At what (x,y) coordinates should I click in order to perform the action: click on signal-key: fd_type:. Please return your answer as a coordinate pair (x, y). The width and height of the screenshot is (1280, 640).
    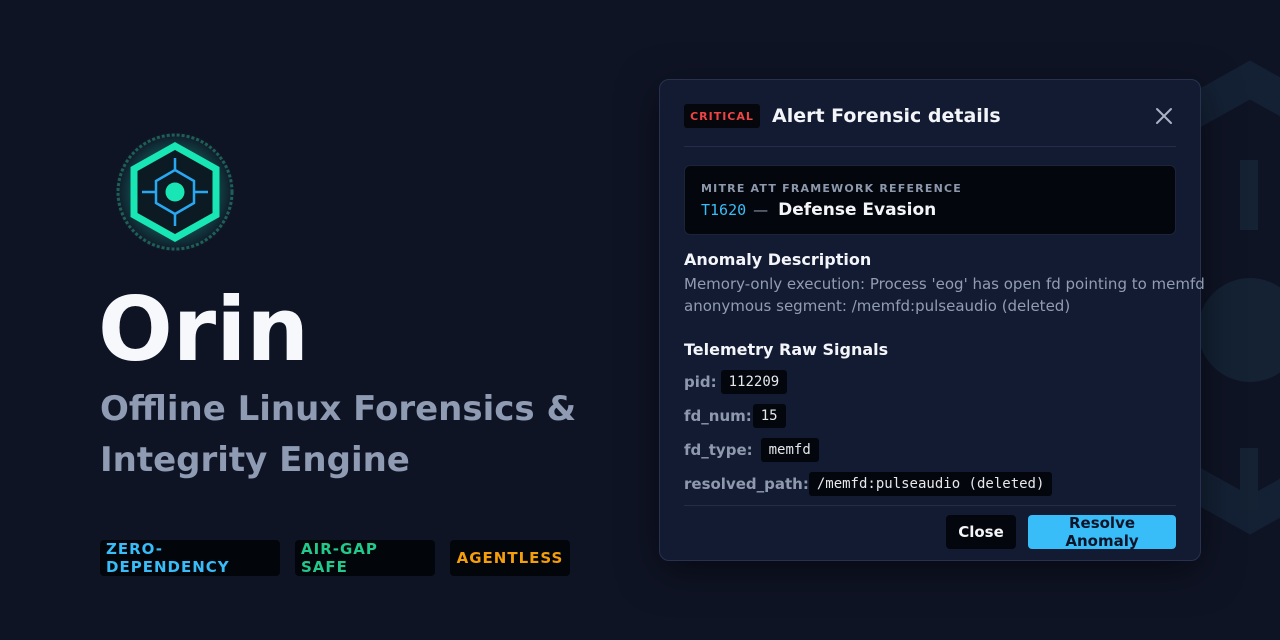
    Looking at the image, I should click on (718, 450).